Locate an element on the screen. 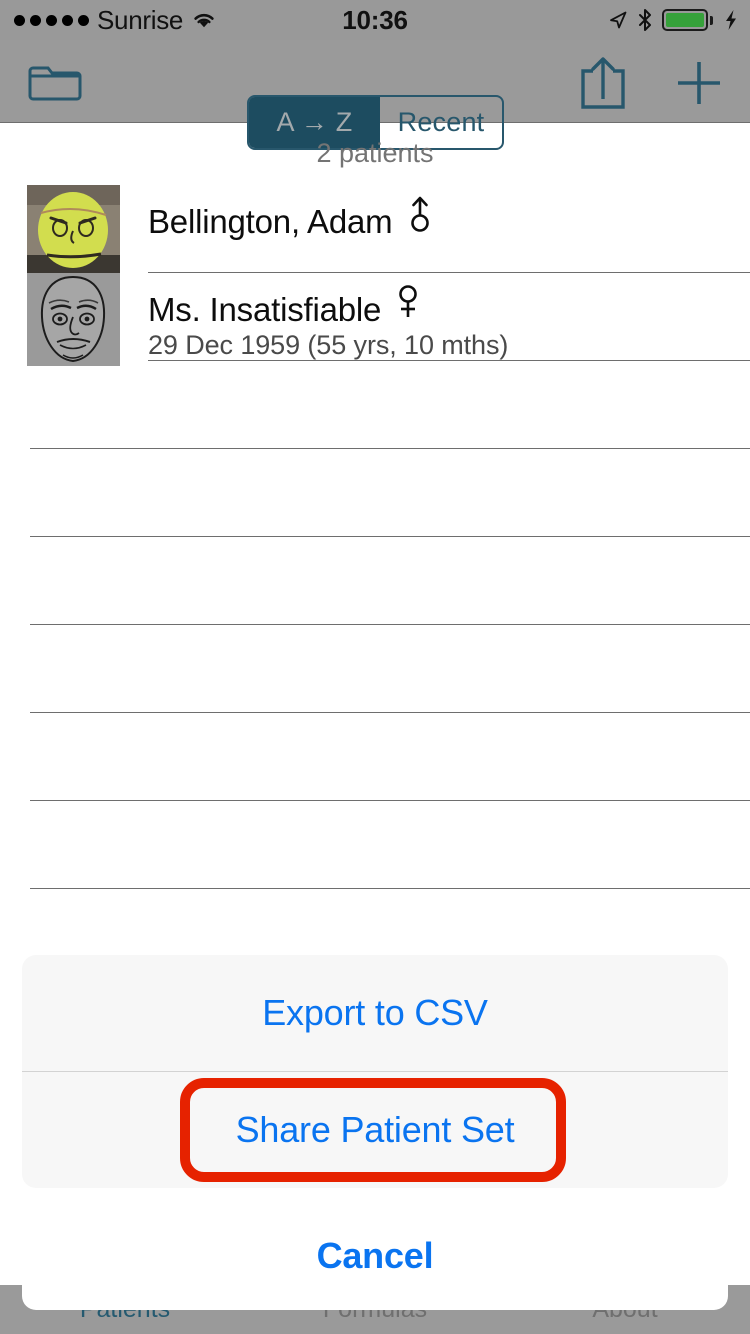 This screenshot has height=1334, width=750. female-symbol-icon is located at coordinates (408, 301).